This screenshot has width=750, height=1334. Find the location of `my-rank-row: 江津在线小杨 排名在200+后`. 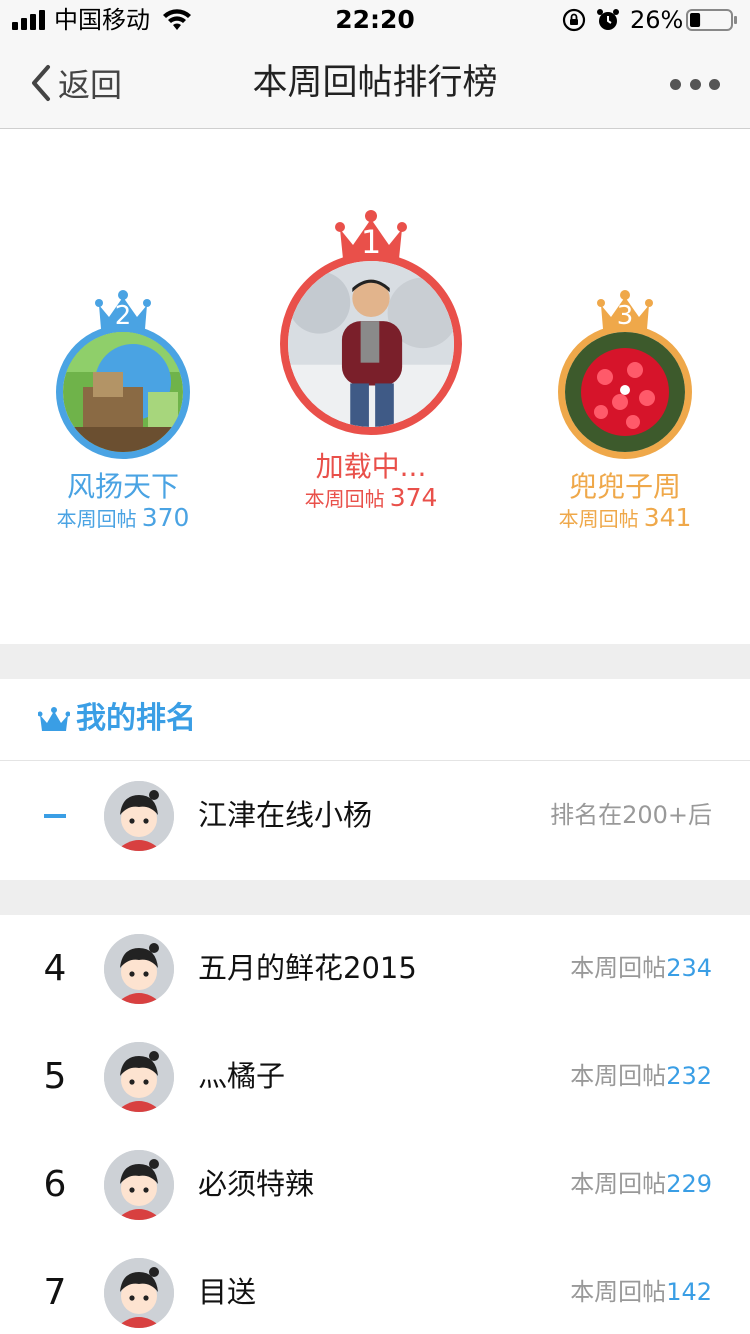

my-rank-row: 江津在线小杨 排名在200+后 is located at coordinates (375, 816).